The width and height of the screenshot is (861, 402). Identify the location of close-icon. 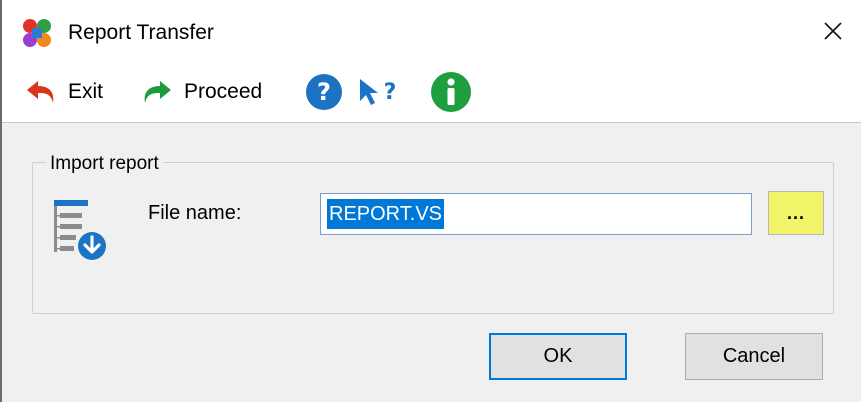
(833, 31).